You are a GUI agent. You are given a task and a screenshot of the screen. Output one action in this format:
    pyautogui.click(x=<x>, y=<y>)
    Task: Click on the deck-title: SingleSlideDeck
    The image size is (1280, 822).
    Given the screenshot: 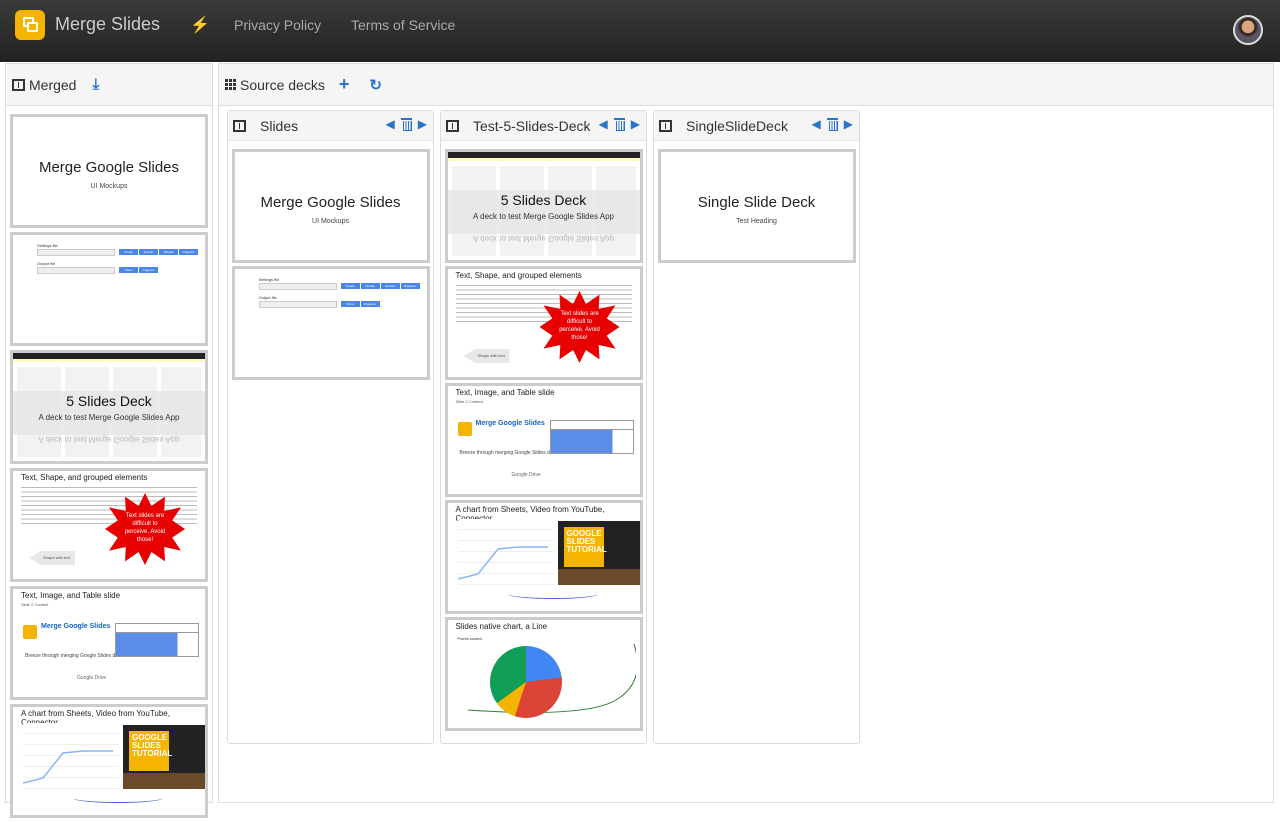 What is the action you would take?
    pyautogui.click(x=737, y=125)
    